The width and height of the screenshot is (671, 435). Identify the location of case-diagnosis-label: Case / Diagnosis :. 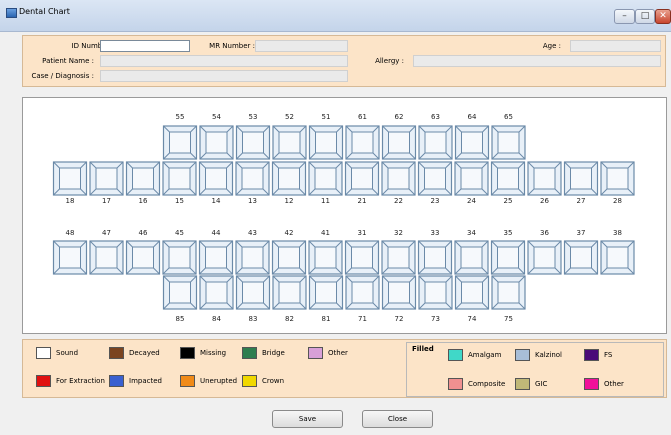
(62, 76).